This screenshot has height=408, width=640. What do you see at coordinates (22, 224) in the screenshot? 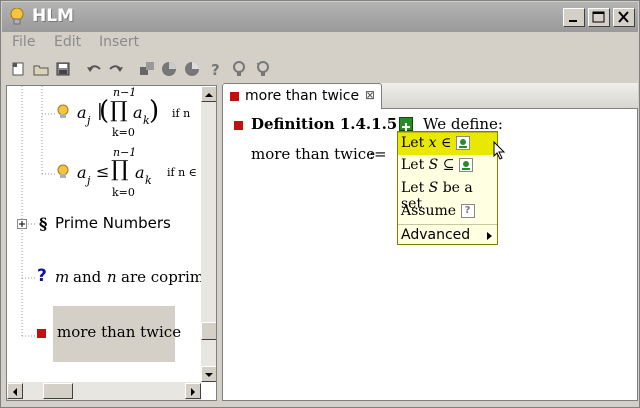
I see `expand-icon` at bounding box center [22, 224].